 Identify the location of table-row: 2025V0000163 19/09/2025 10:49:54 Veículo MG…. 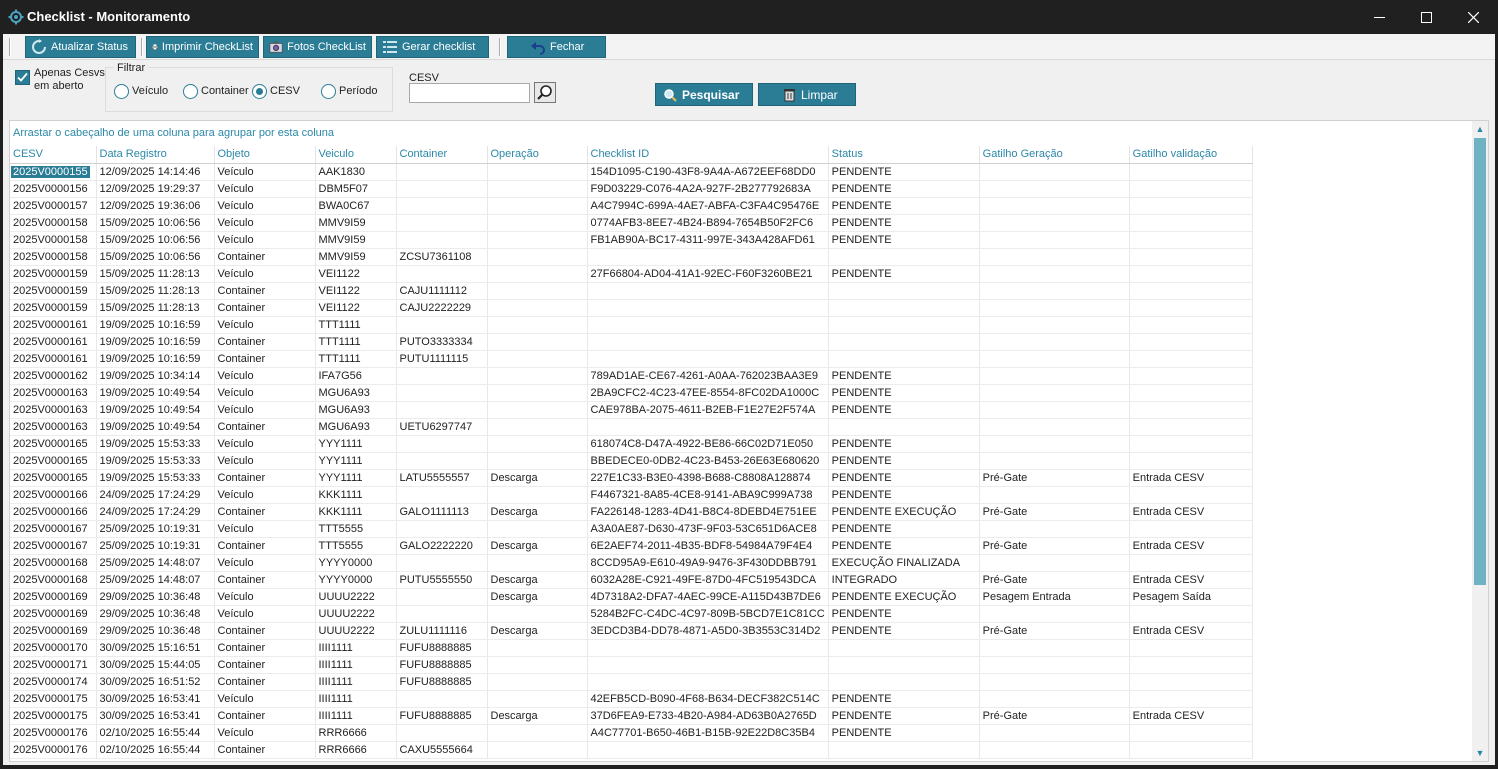
(631, 410).